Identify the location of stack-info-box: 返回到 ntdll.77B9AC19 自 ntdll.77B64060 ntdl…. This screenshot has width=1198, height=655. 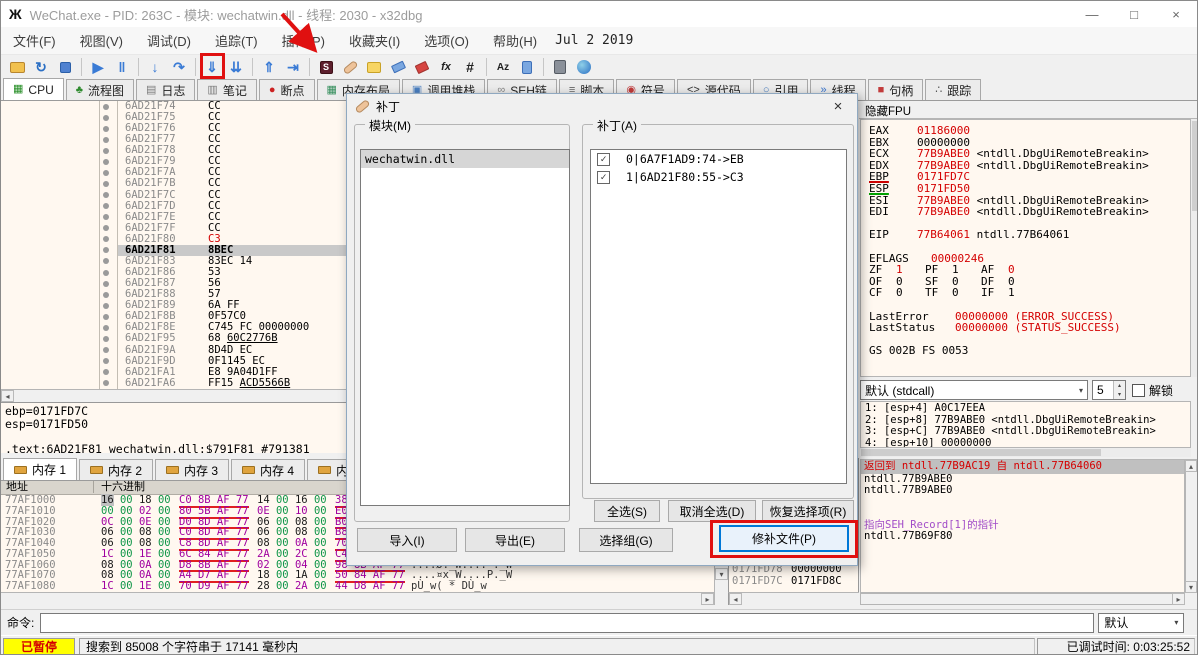
(1022, 526).